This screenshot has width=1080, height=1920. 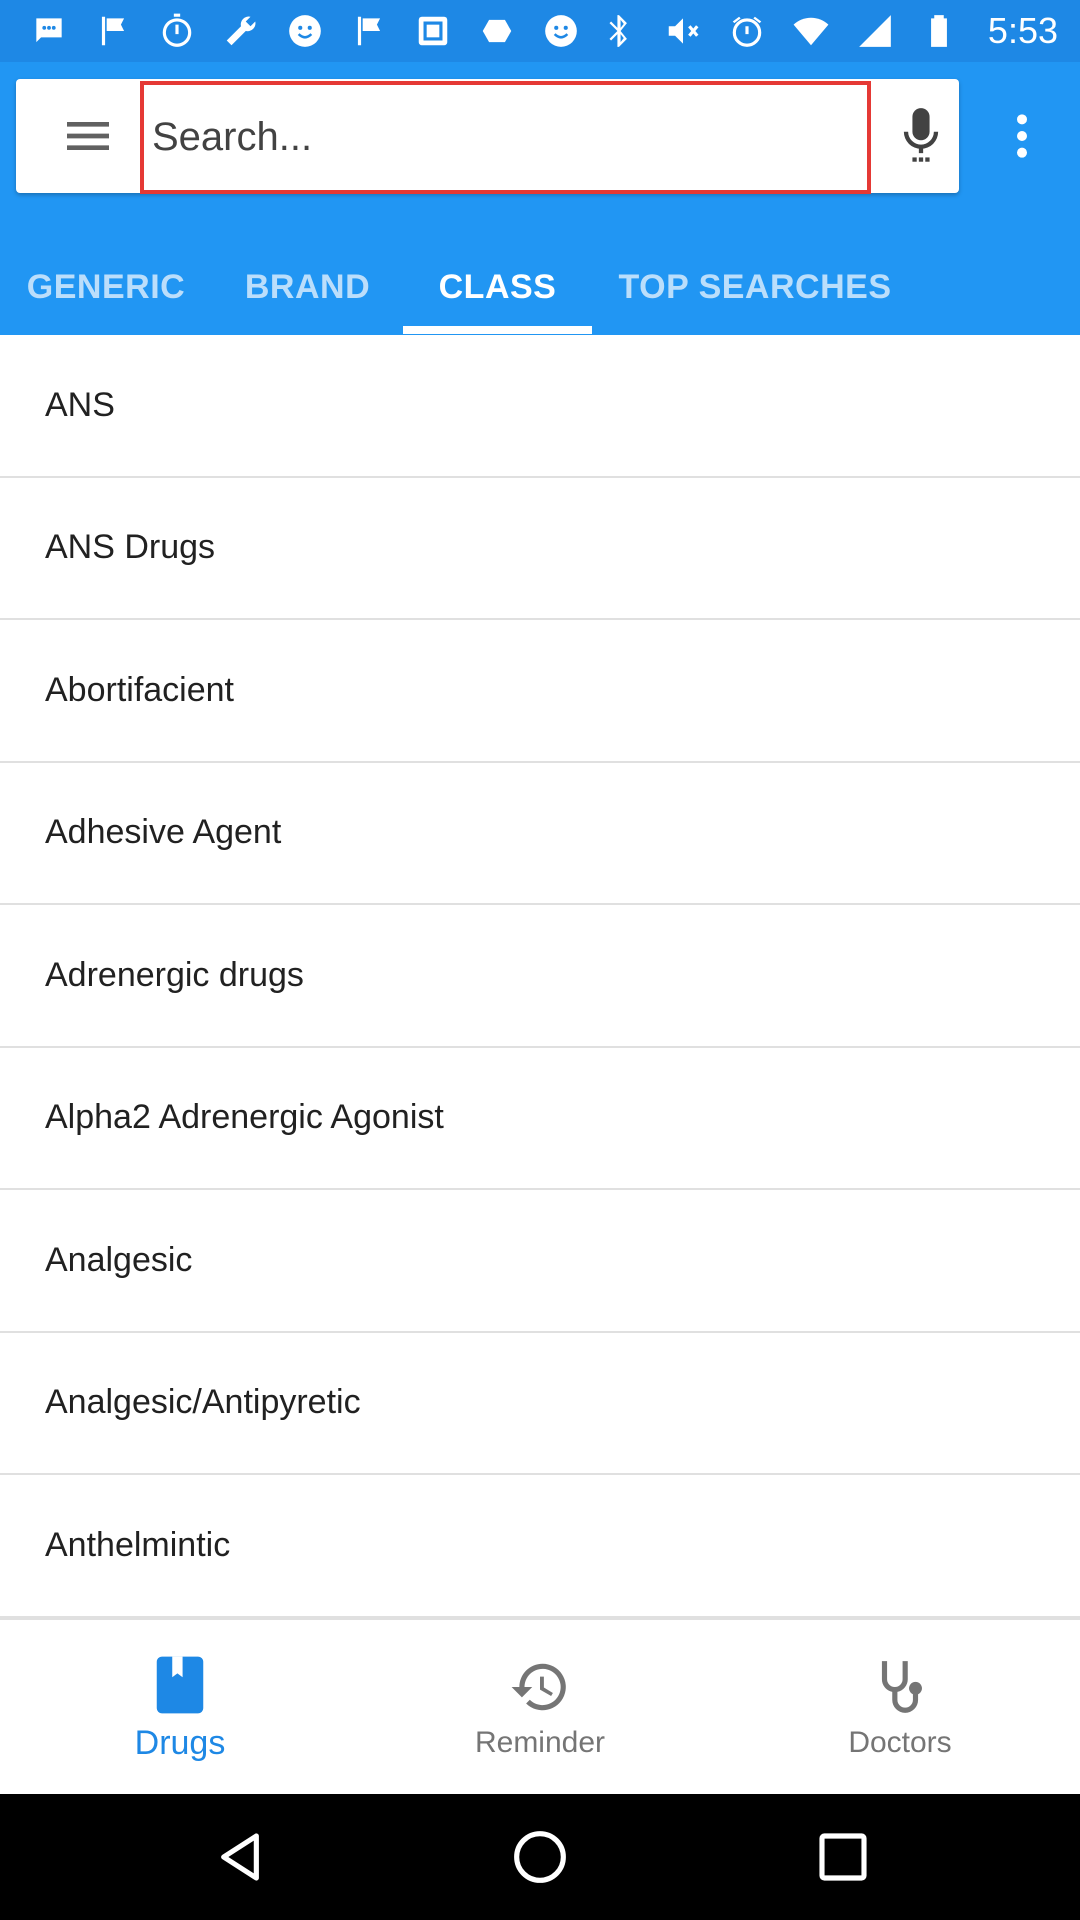 What do you see at coordinates (307, 287) in the screenshot?
I see `tab-brand: BRAND` at bounding box center [307, 287].